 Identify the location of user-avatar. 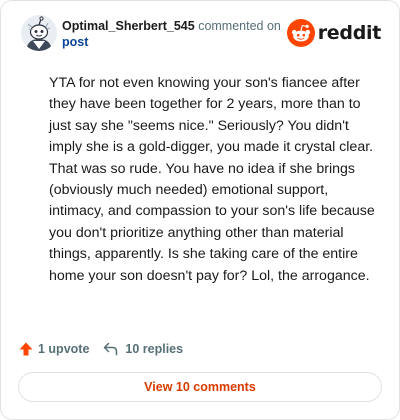
(39, 33).